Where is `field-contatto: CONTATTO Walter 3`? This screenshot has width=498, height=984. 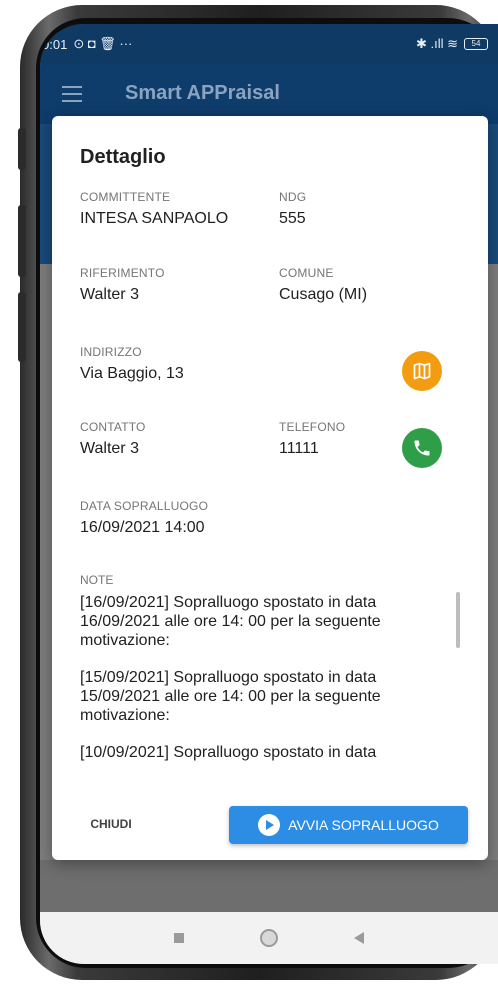 field-contatto: CONTATTO Walter 3 is located at coordinates (113, 439).